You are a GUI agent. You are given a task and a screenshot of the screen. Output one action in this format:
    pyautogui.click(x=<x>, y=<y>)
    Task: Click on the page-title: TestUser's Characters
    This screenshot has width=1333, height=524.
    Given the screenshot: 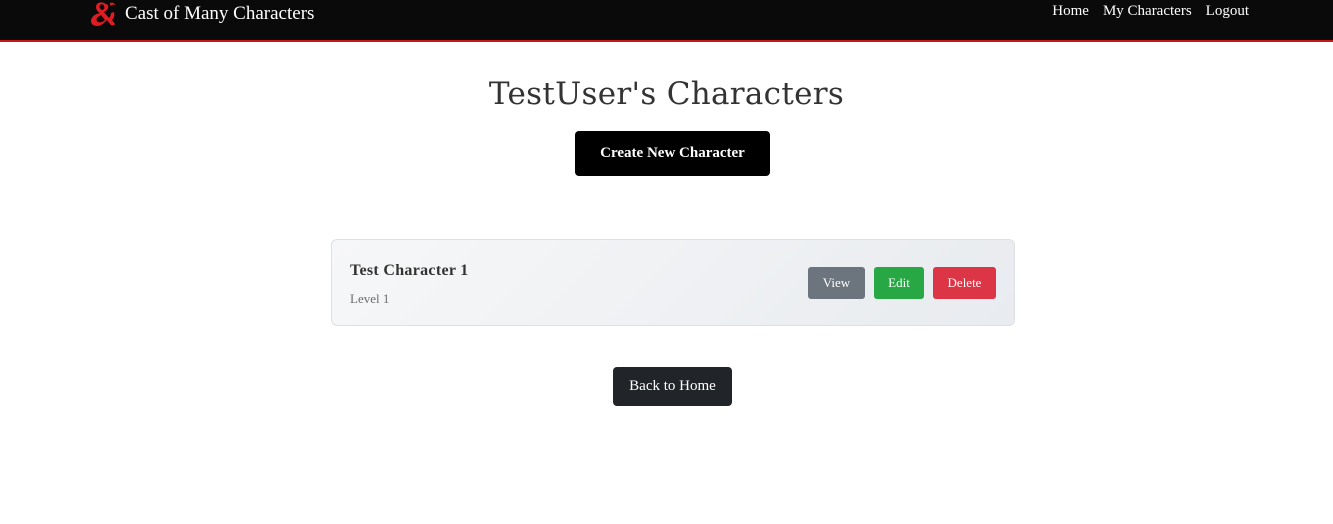 What is the action you would take?
    pyautogui.click(x=666, y=94)
    